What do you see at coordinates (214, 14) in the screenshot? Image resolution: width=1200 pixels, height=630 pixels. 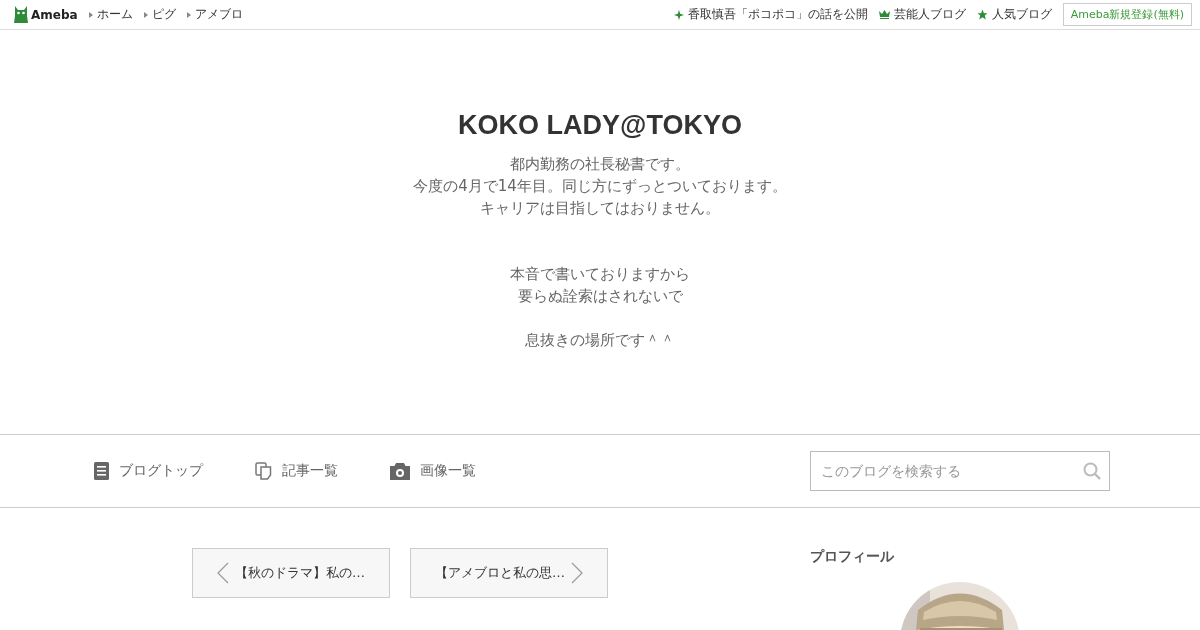 I see `nav-link: アメブロ` at bounding box center [214, 14].